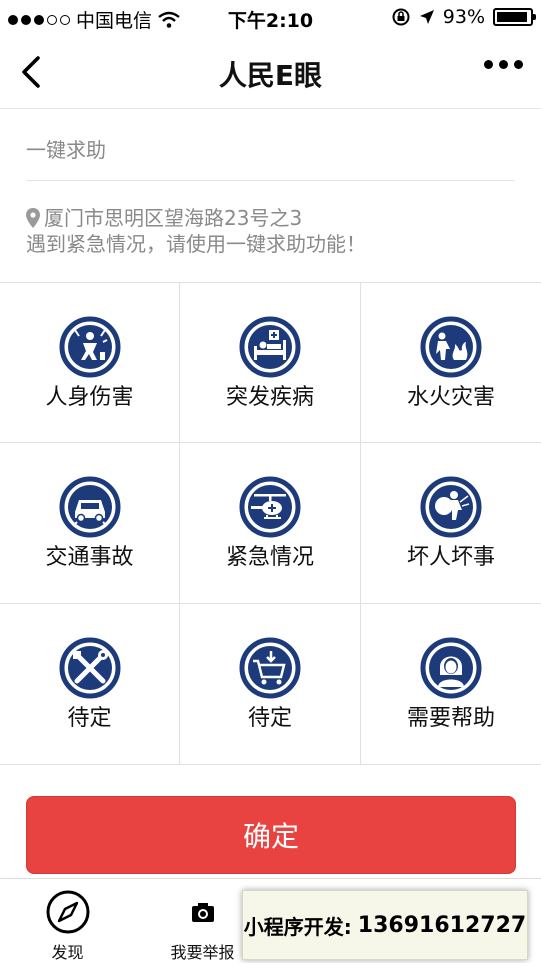 This screenshot has height=963, width=541. I want to click on rotation-lock-icon, so click(401, 17).